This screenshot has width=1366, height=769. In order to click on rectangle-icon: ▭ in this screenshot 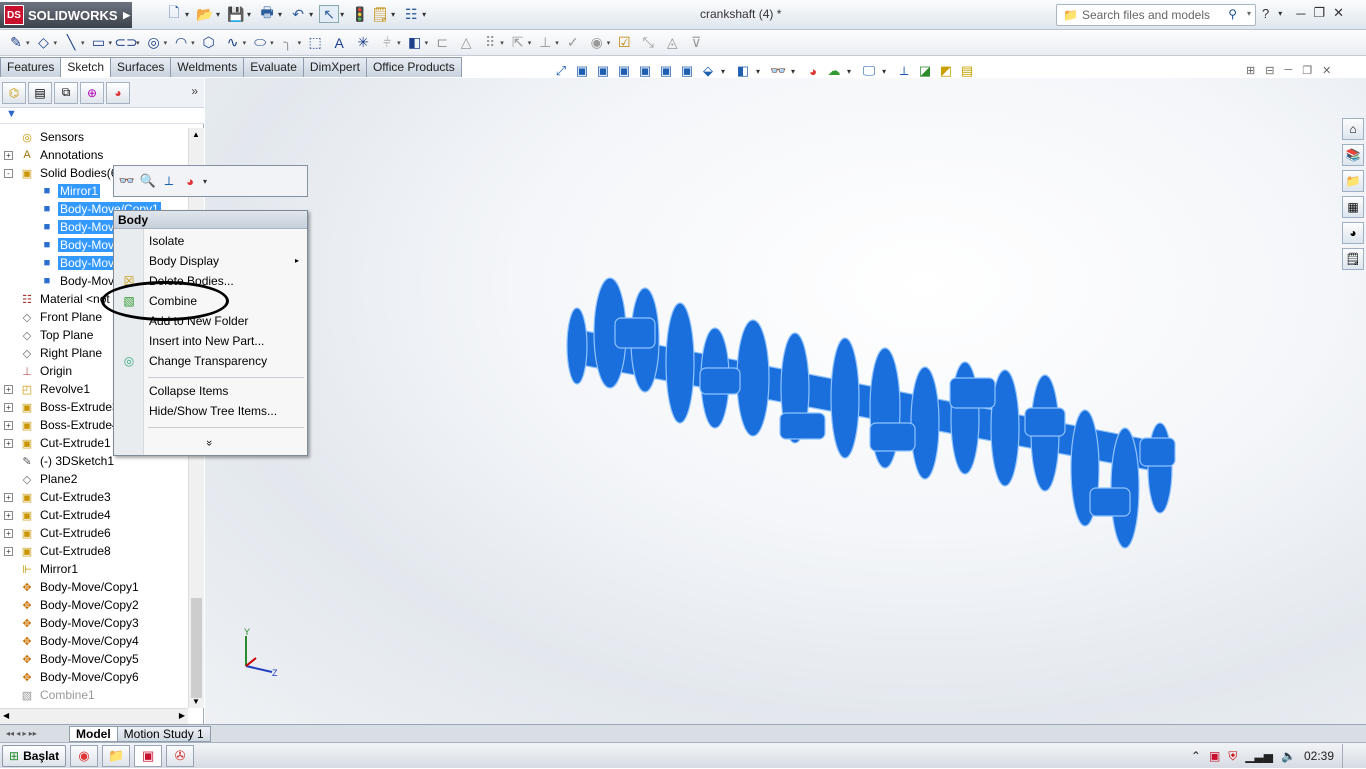, I will do `click(99, 43)`.